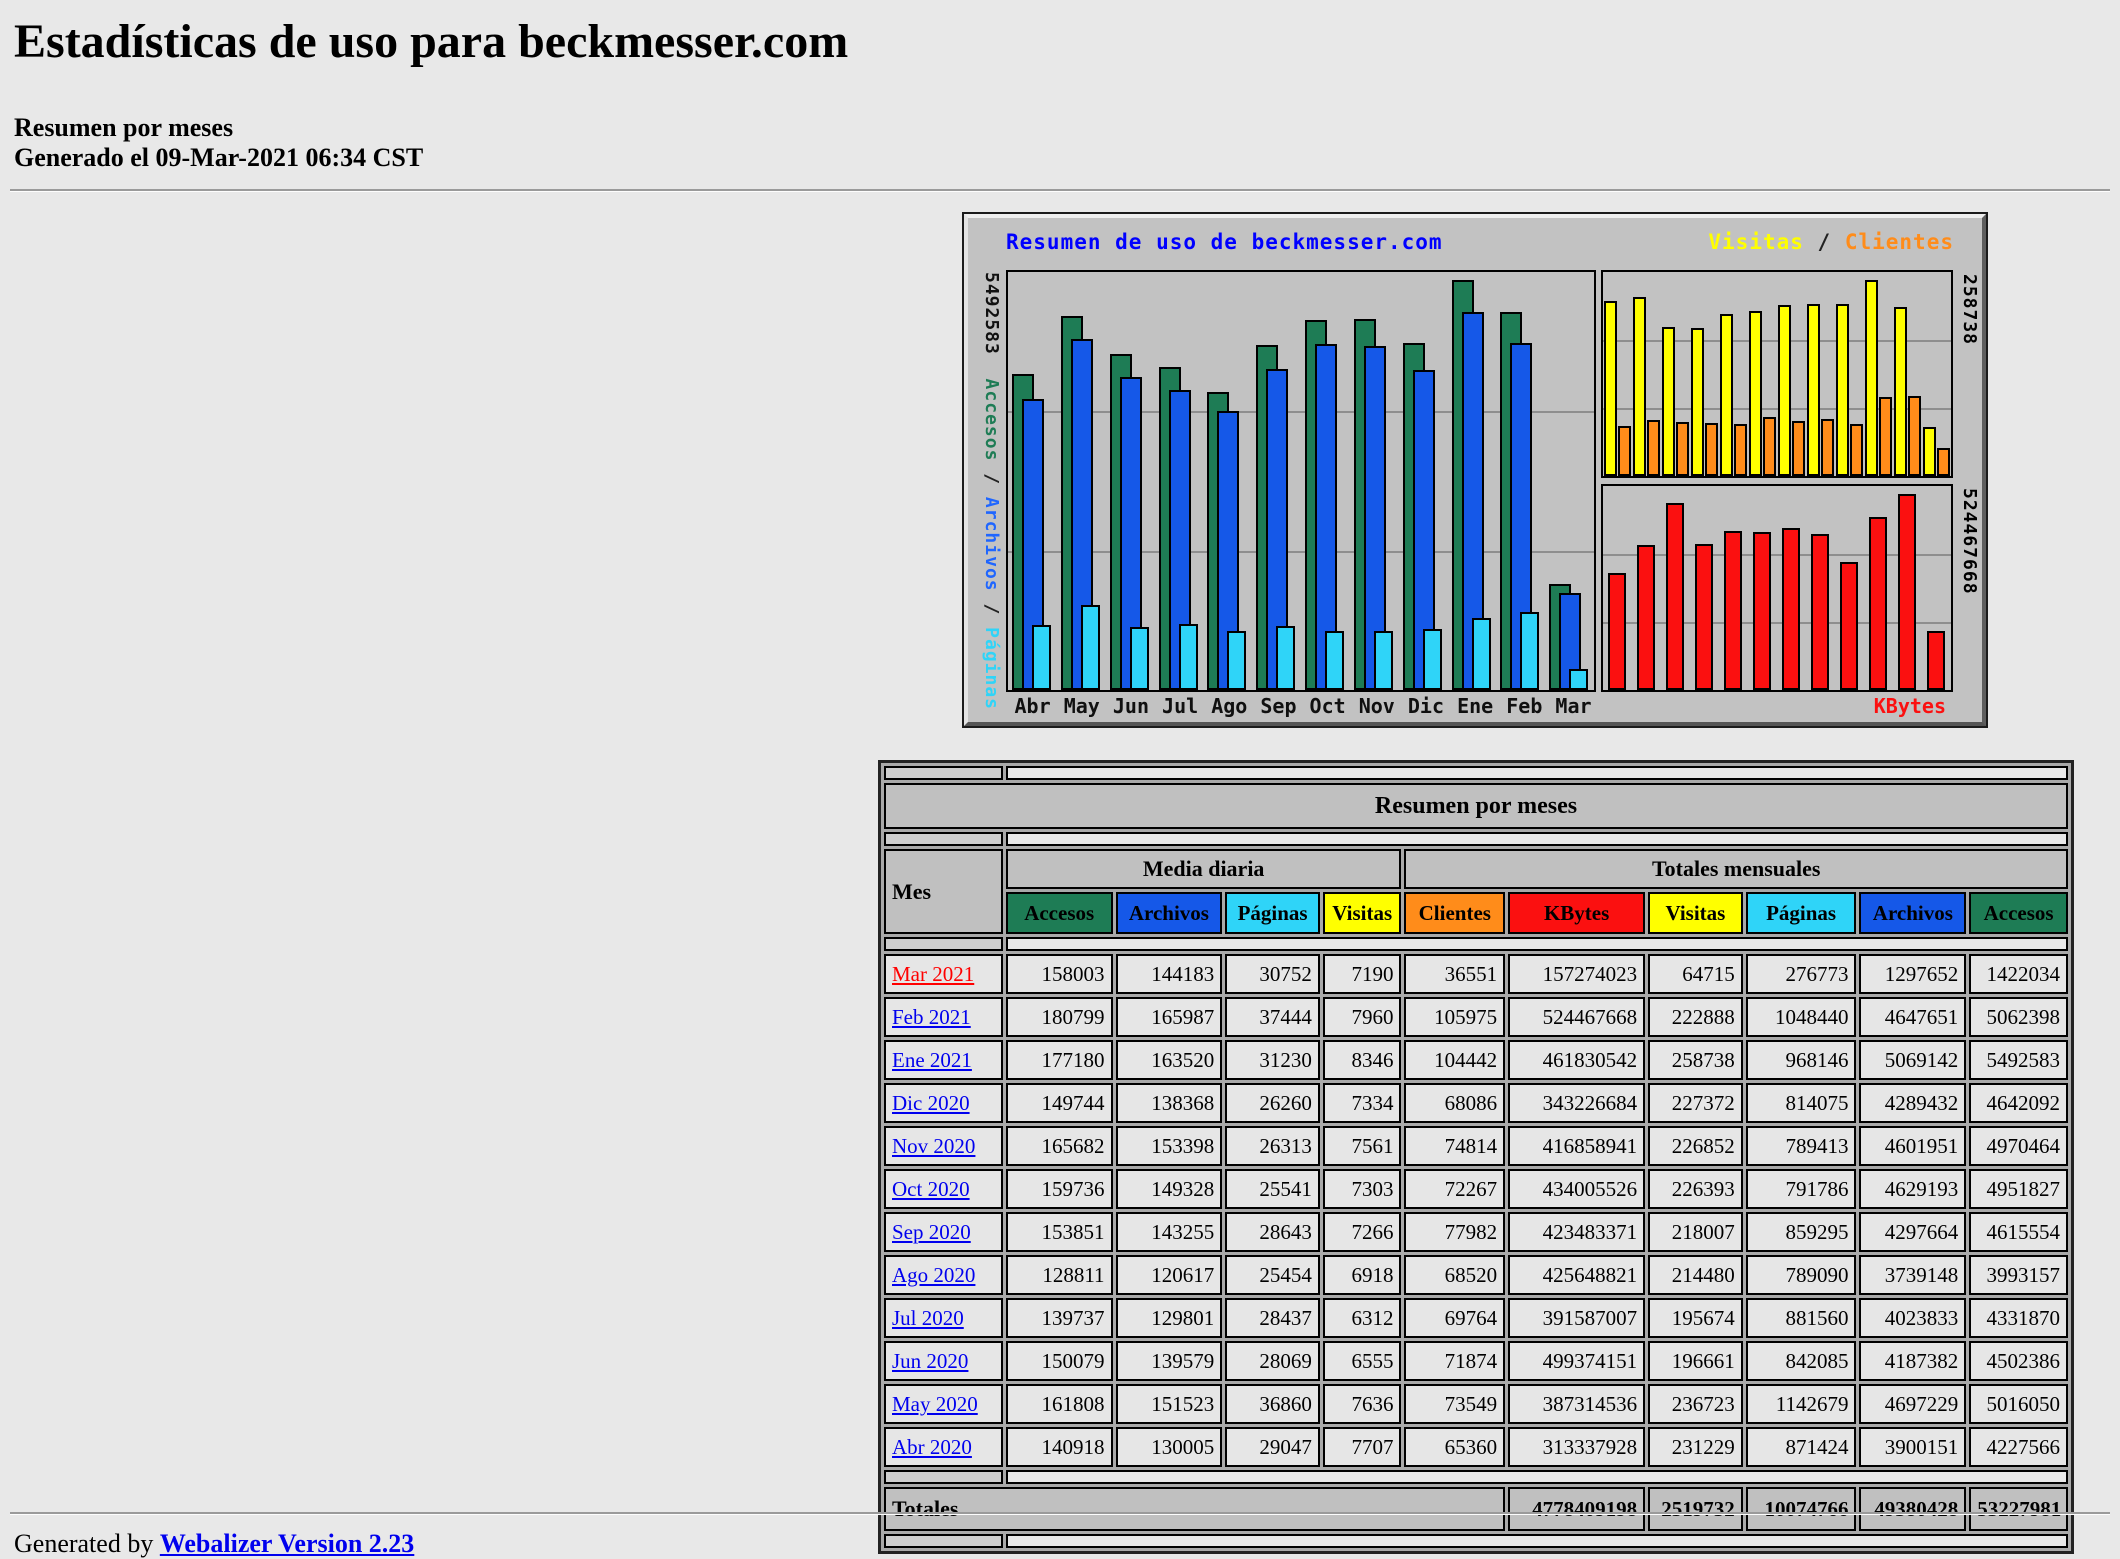  What do you see at coordinates (1278, 706) in the screenshot?
I see `month-label: Sep` at bounding box center [1278, 706].